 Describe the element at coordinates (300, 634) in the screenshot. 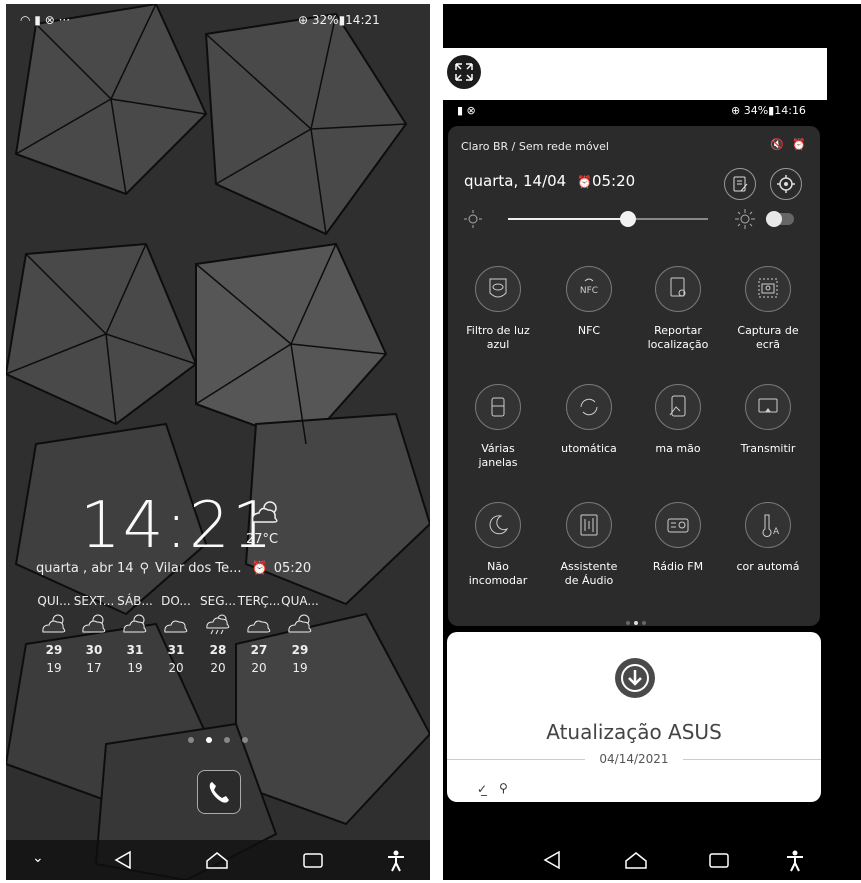

I see `forecast-day: QUA... 29 19` at that location.